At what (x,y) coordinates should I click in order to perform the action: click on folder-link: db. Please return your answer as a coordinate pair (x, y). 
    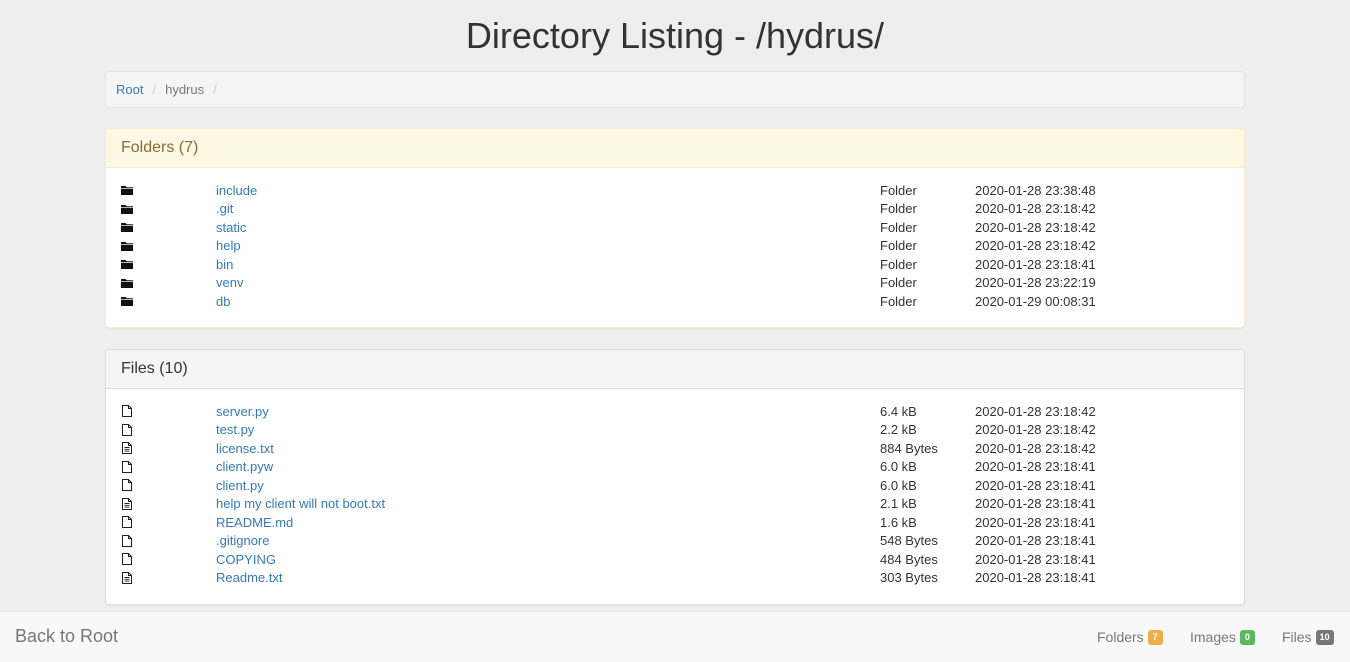
    Looking at the image, I should click on (223, 301).